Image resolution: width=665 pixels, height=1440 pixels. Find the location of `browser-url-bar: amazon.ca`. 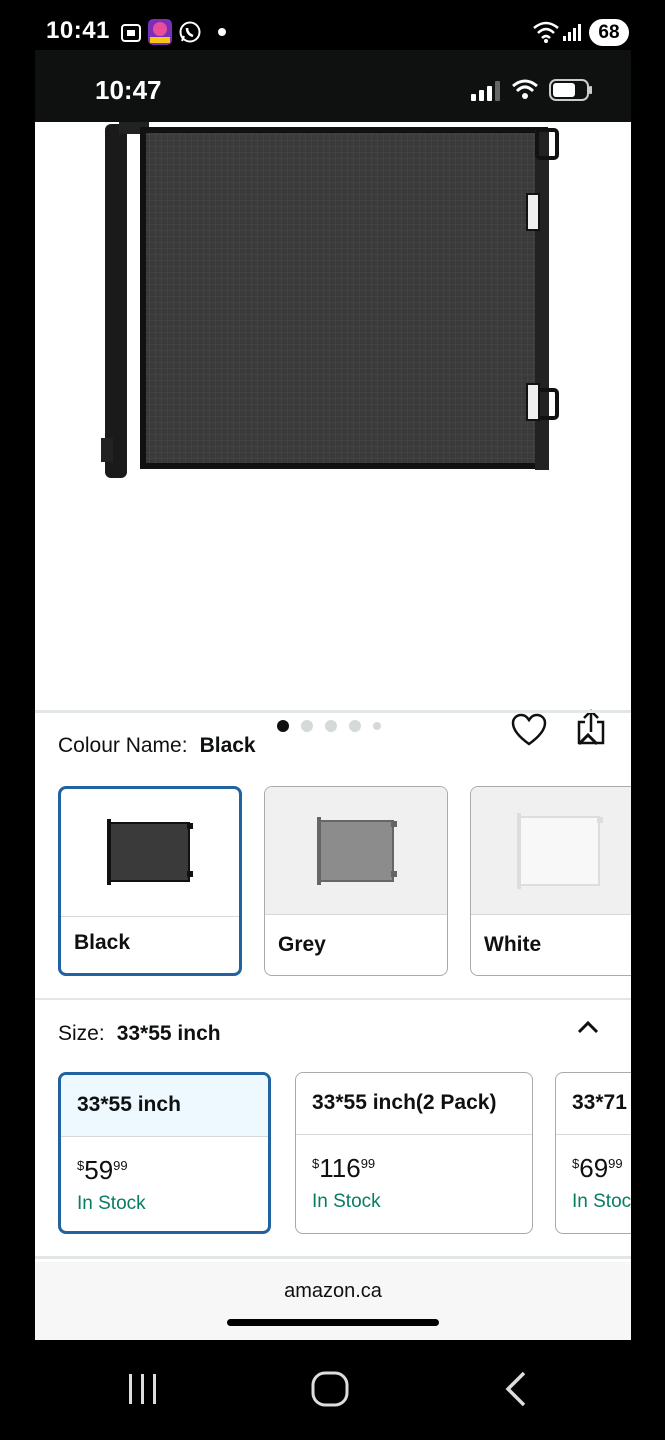

browser-url-bar: amazon.ca is located at coordinates (333, 1301).